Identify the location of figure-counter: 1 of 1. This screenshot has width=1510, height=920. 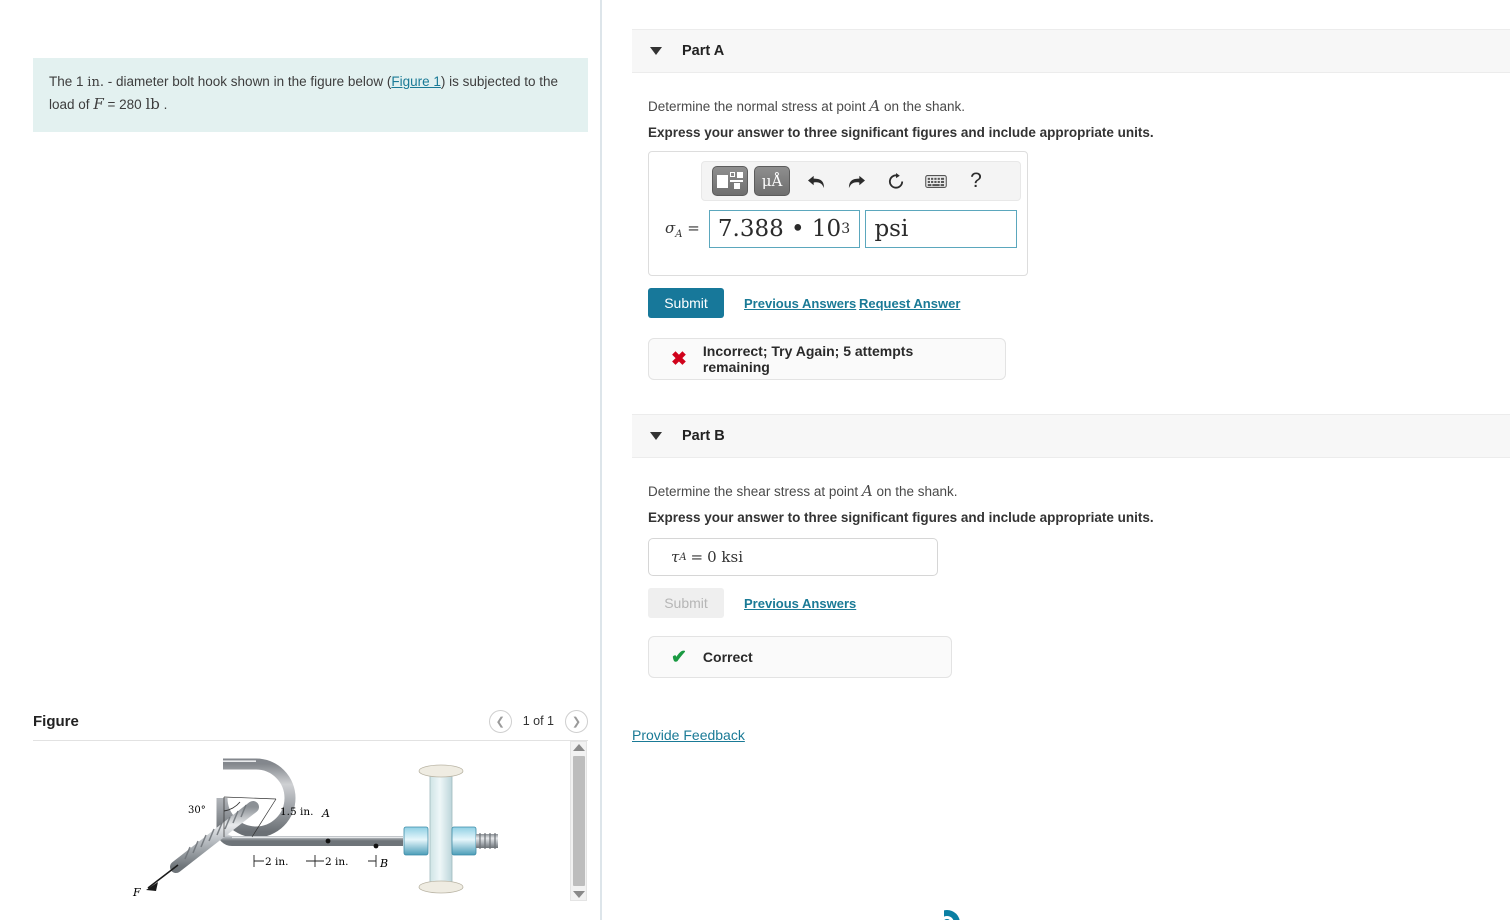
(538, 721).